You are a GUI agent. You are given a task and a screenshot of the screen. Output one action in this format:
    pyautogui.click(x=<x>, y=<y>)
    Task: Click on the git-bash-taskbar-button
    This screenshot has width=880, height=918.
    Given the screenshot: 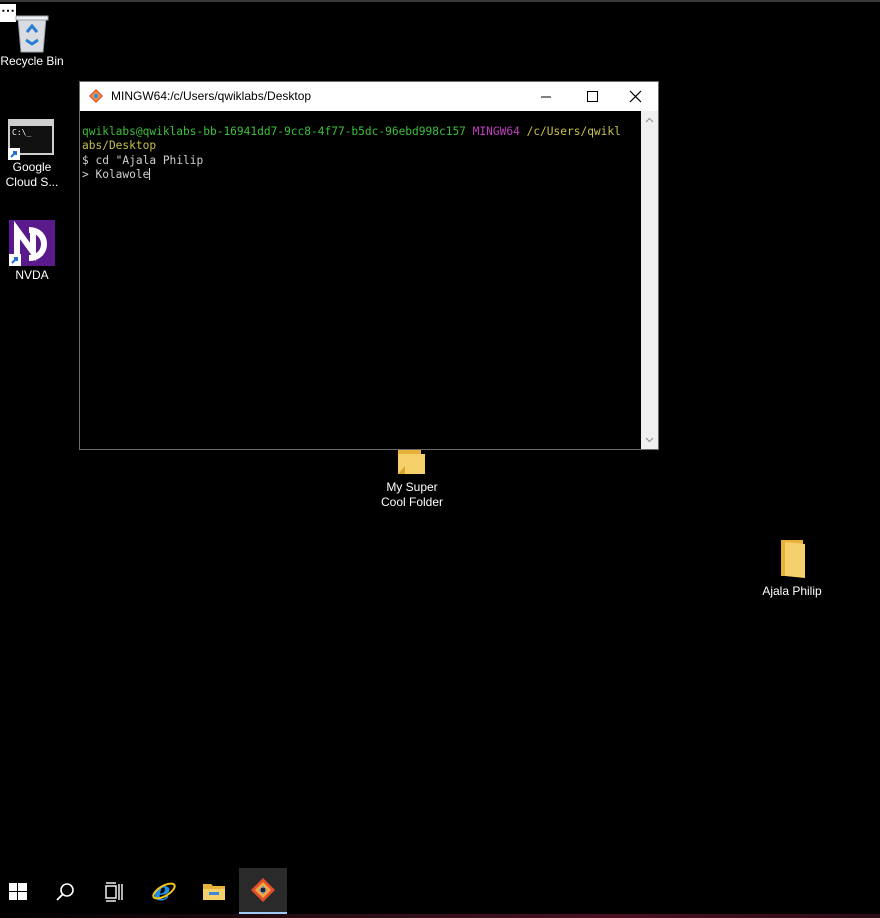 What is the action you would take?
    pyautogui.click(x=263, y=891)
    